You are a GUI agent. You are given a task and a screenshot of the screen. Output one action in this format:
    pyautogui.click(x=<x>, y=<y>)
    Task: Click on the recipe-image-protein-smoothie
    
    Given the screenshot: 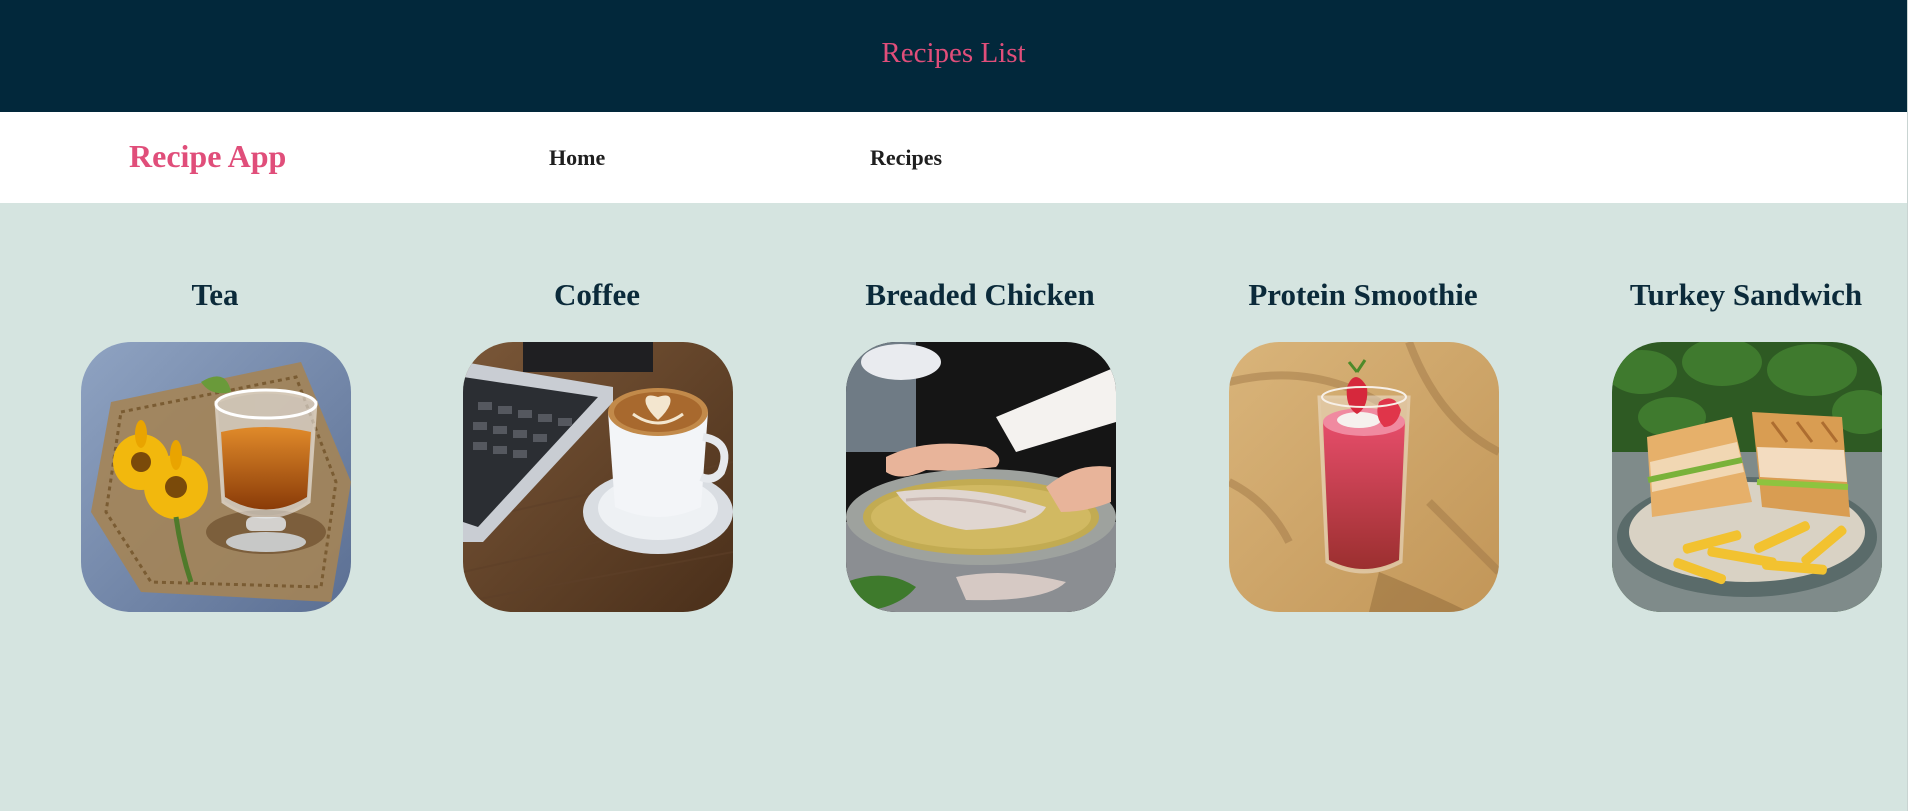 What is the action you would take?
    pyautogui.click(x=1364, y=477)
    